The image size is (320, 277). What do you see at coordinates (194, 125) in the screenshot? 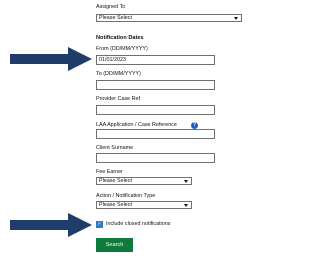
I see `help-icon: ?` at bounding box center [194, 125].